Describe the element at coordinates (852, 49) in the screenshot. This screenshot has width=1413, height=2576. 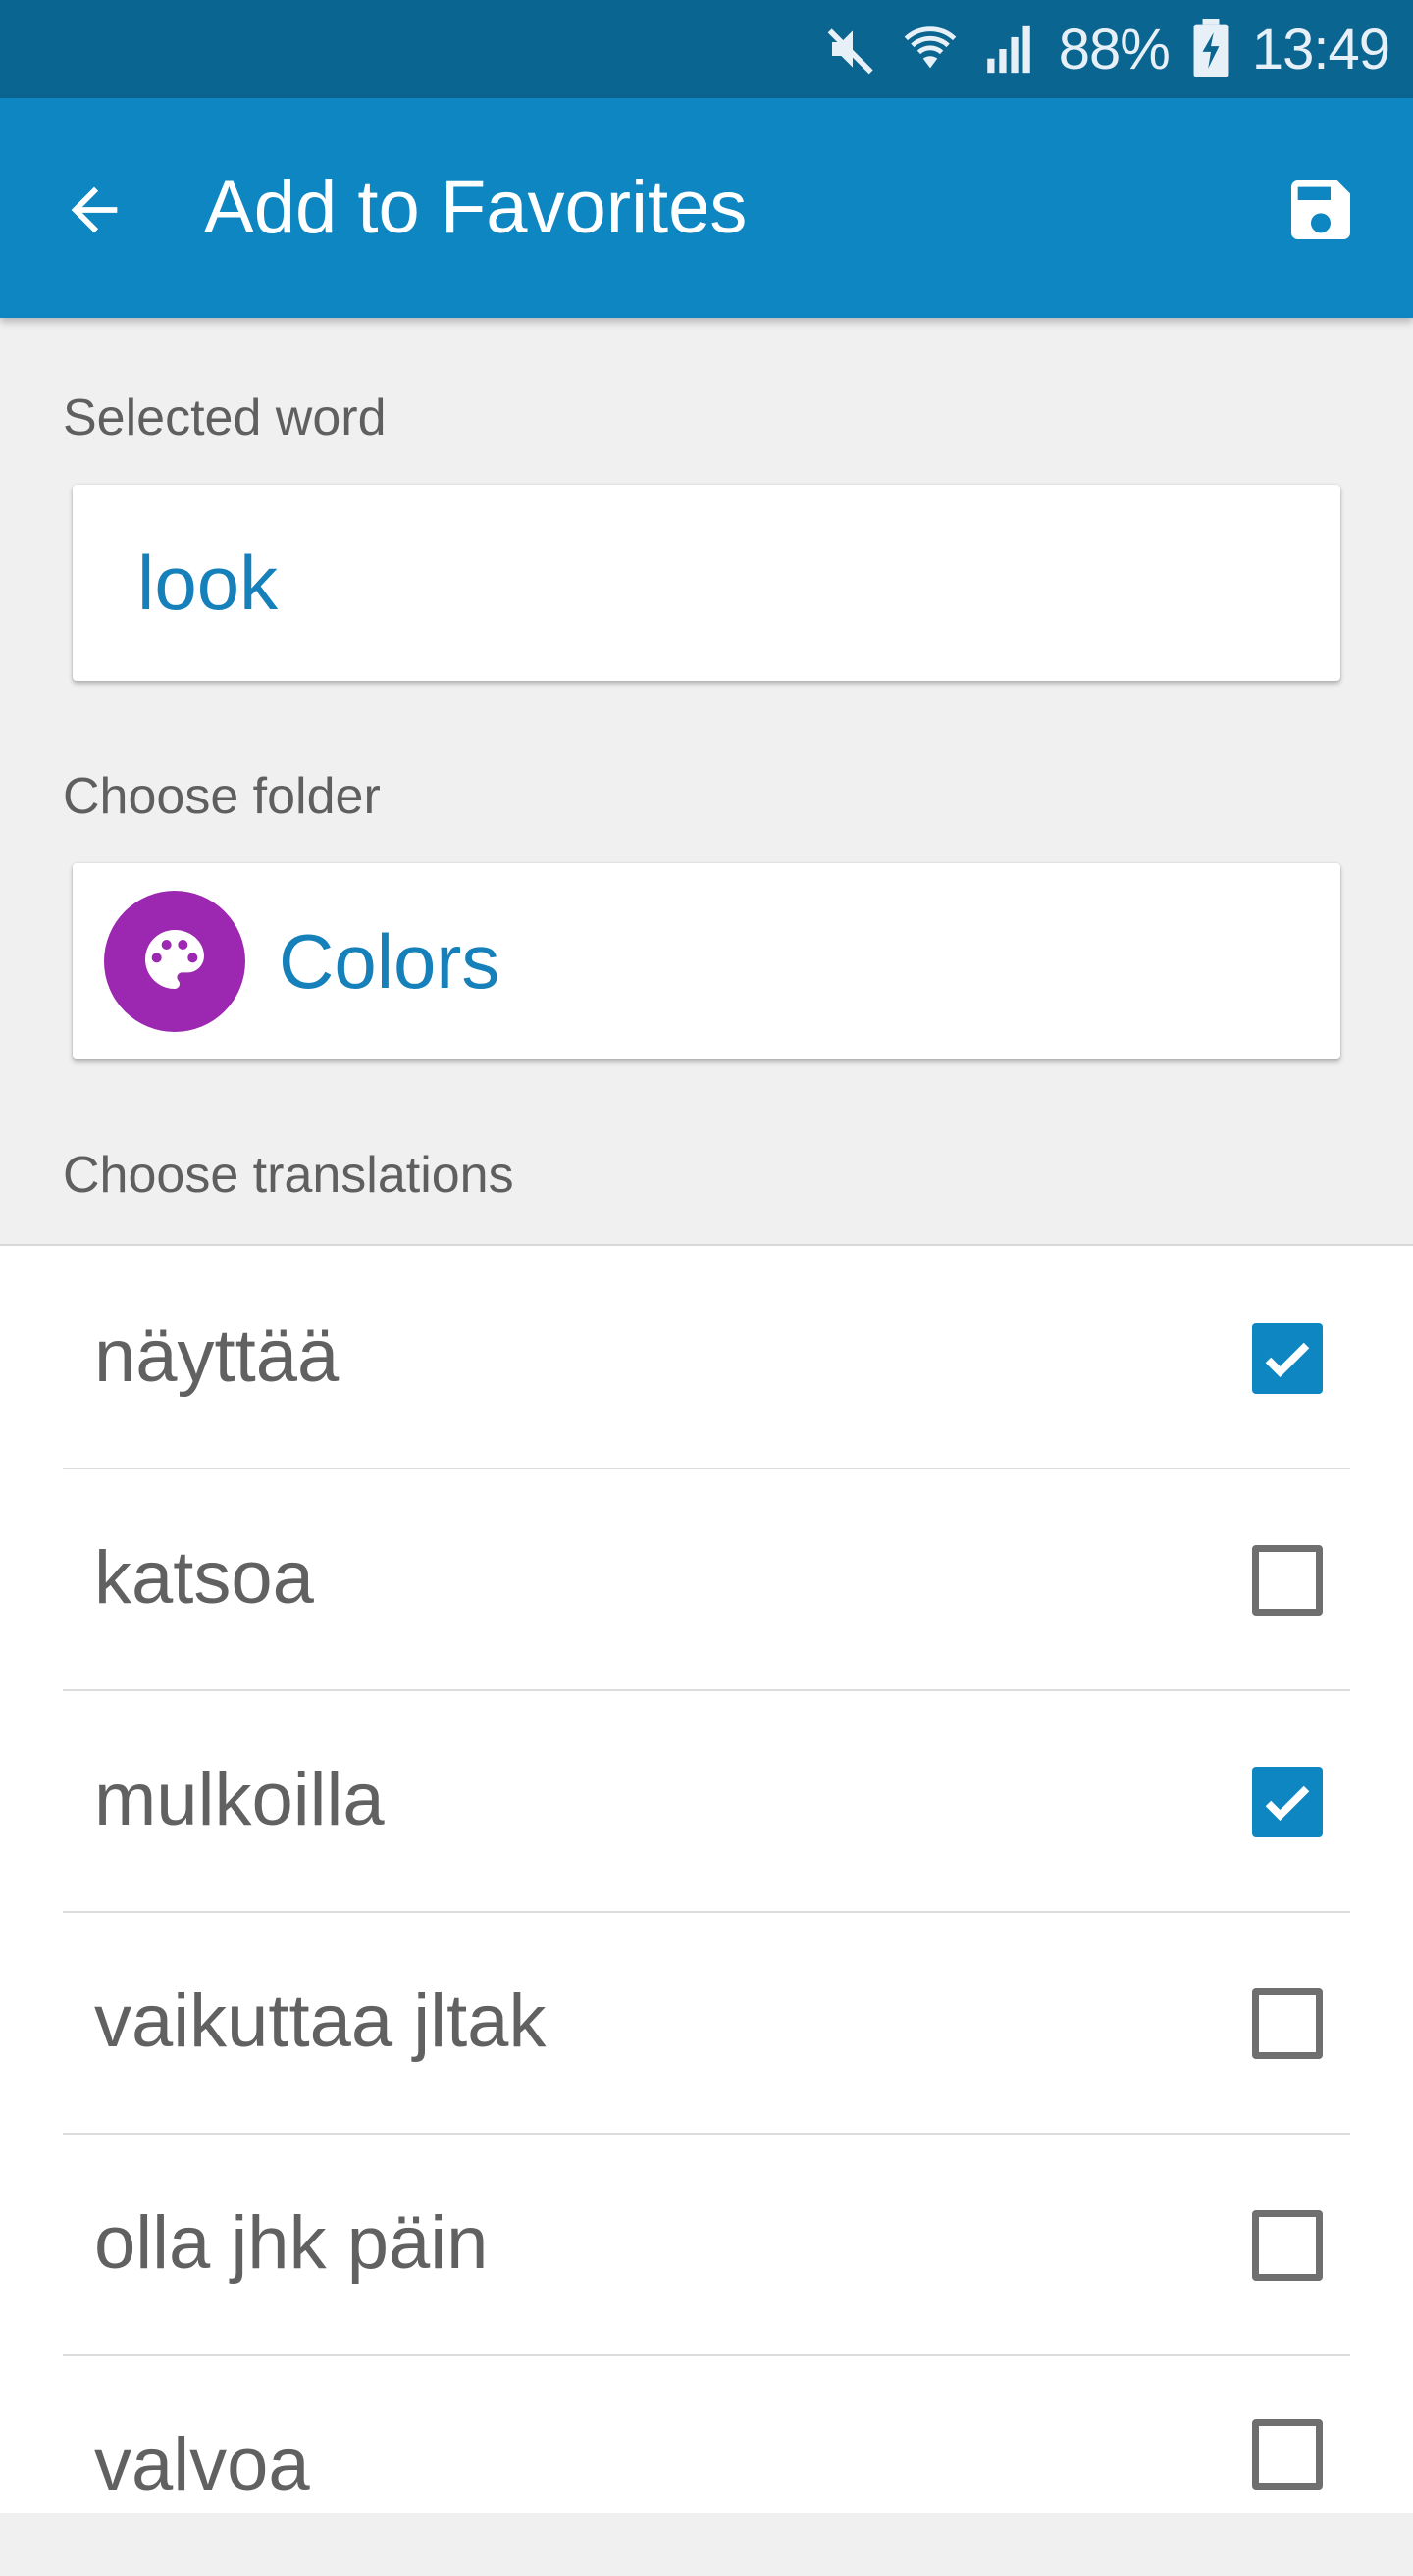
I see `mute-icon` at that location.